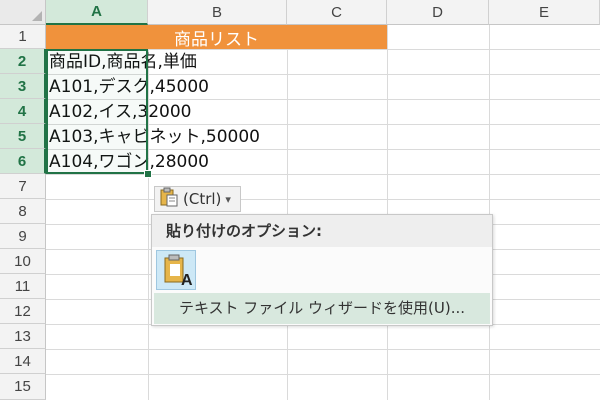  I want to click on column-header-e: E, so click(544, 12).